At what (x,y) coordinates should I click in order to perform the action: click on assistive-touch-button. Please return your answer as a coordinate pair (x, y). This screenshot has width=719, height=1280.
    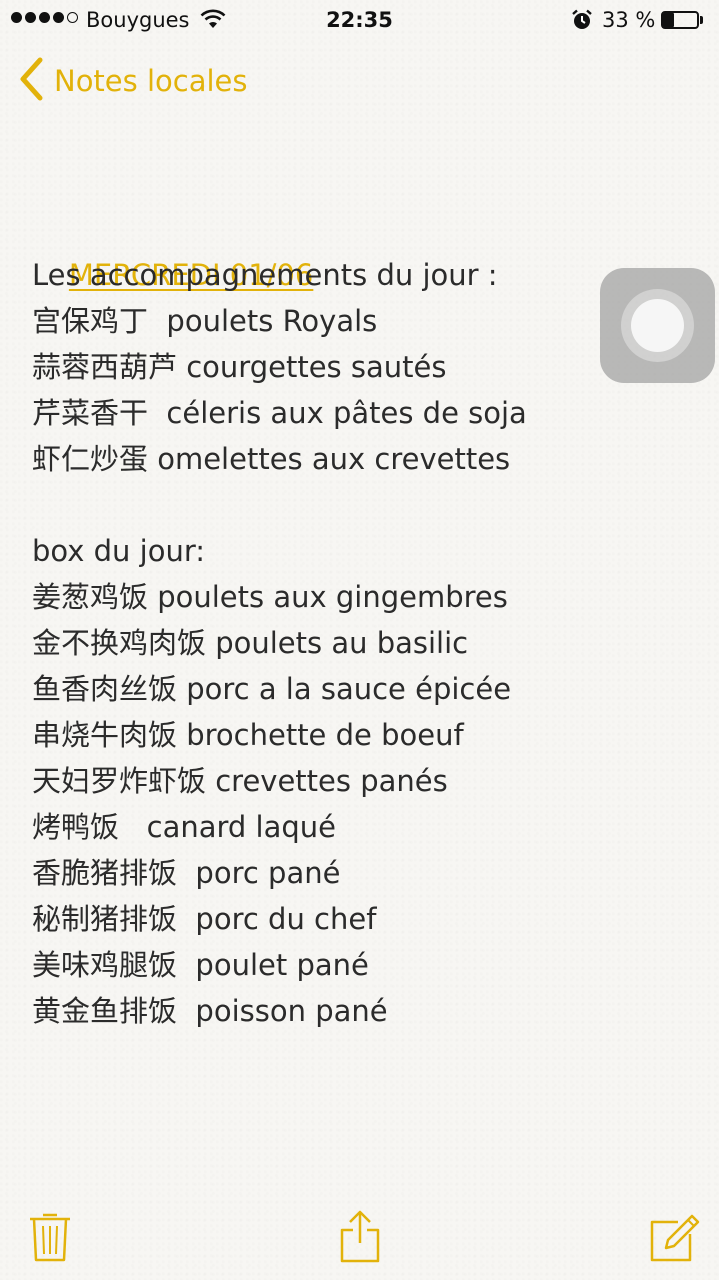
    Looking at the image, I should click on (657, 325).